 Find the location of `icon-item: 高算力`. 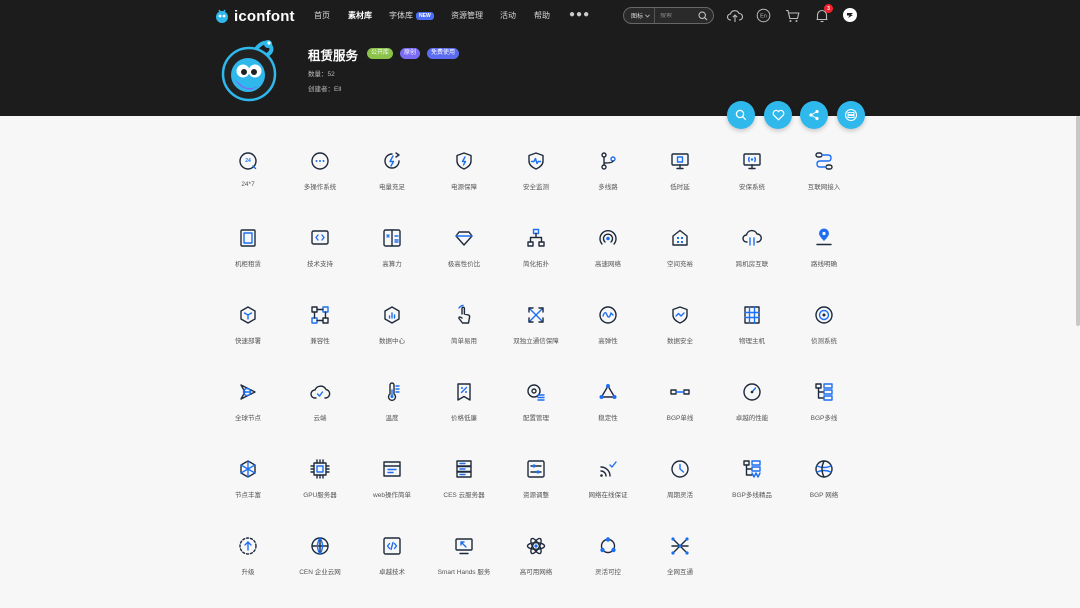

icon-item: 高算力 is located at coordinates (392, 259).